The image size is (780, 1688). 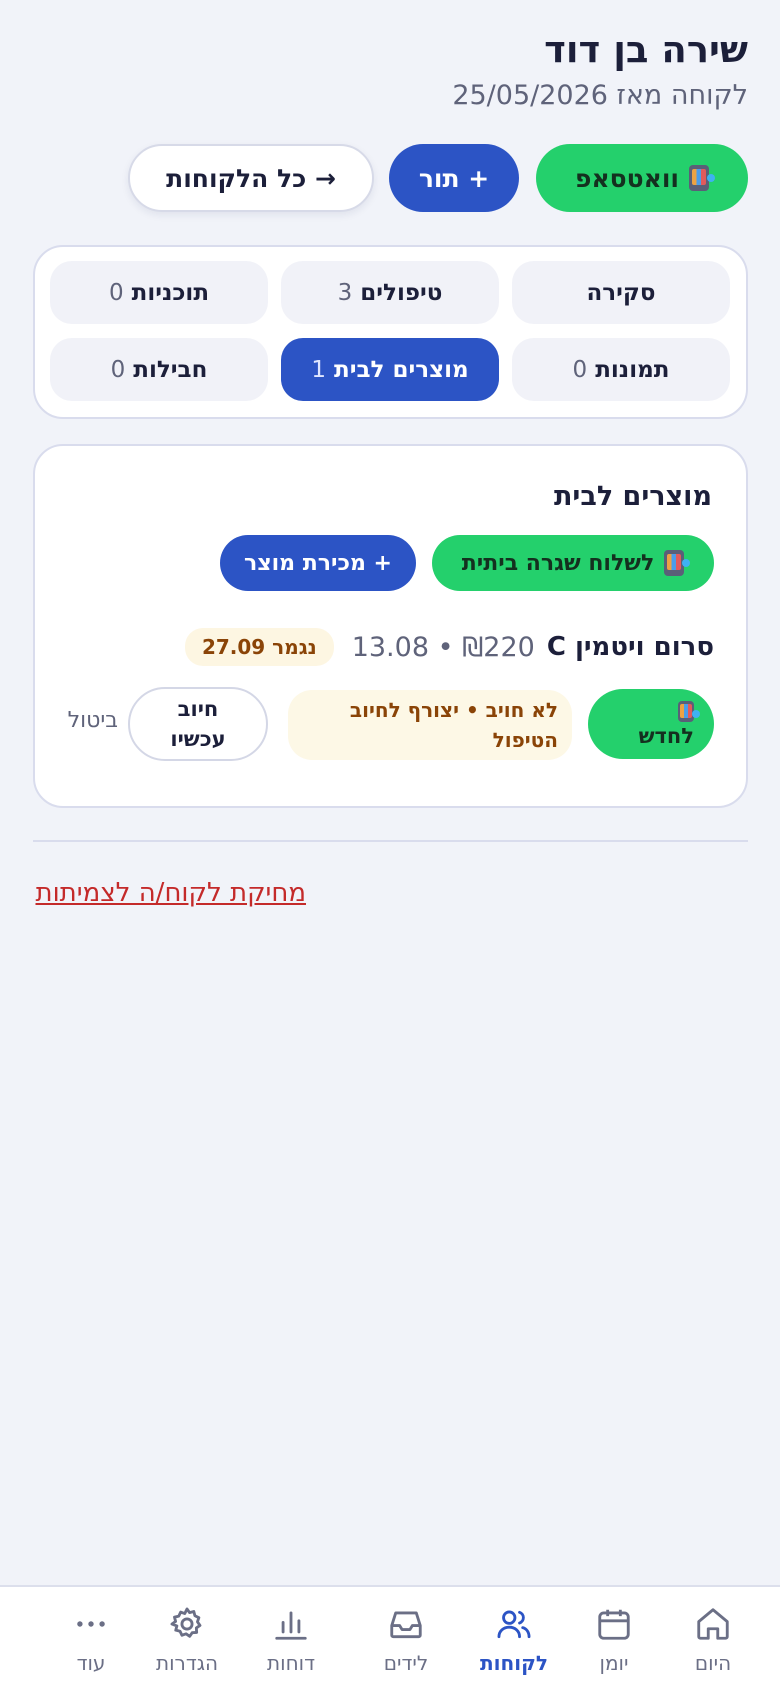 I want to click on sell-product-label: + מכירת מוצר, so click(x=318, y=563).